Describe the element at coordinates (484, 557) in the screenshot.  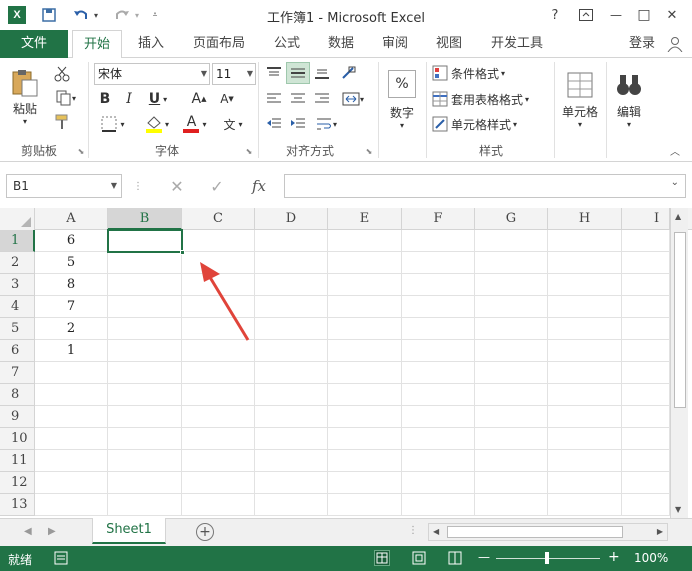
I see `zoom-out-button: —` at that location.